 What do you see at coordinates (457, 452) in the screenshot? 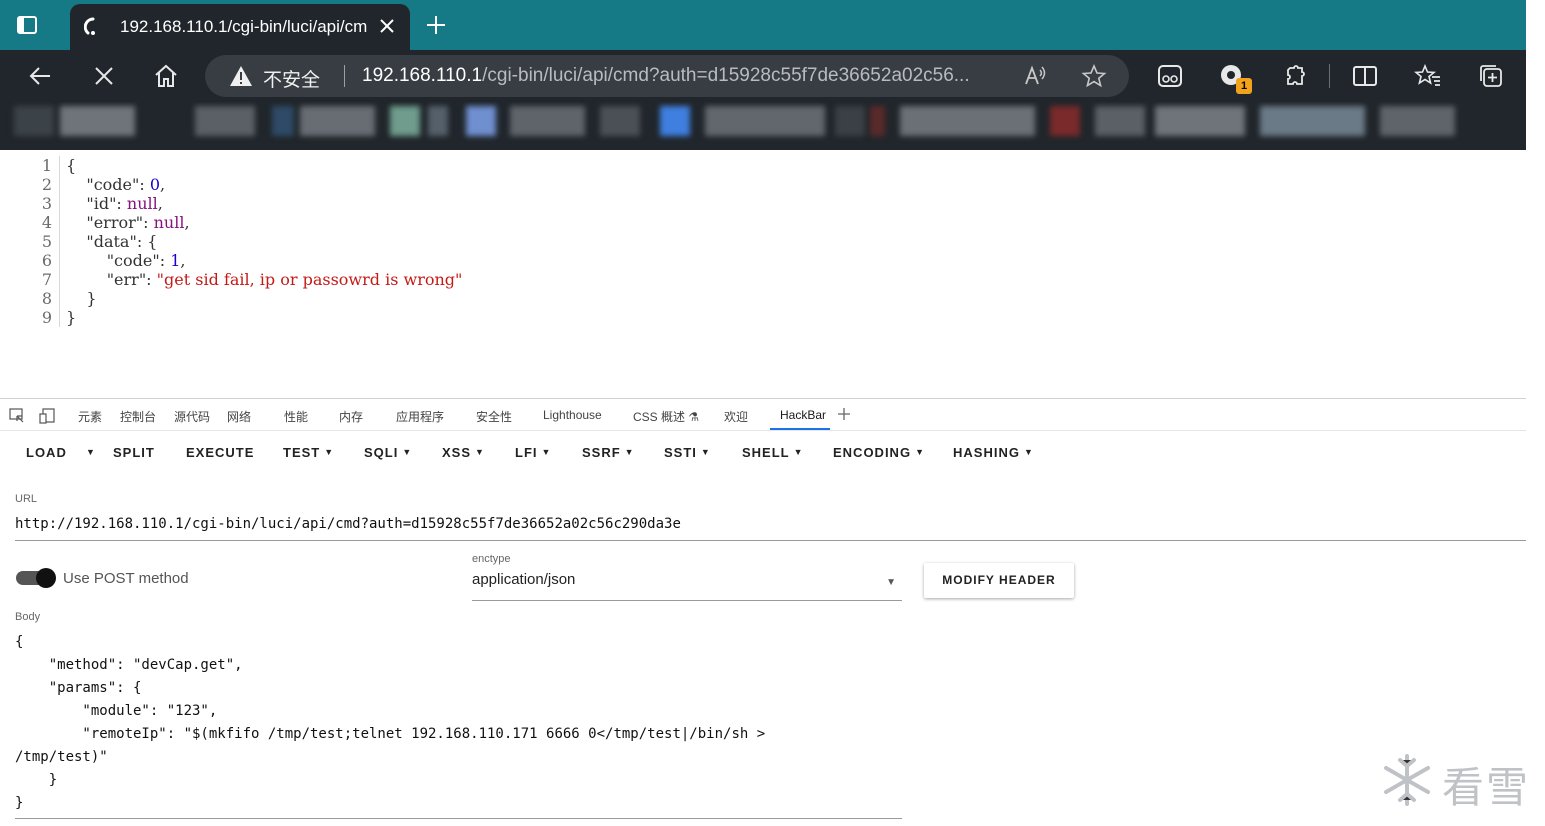
I see `xss-menu-label: XSS` at bounding box center [457, 452].